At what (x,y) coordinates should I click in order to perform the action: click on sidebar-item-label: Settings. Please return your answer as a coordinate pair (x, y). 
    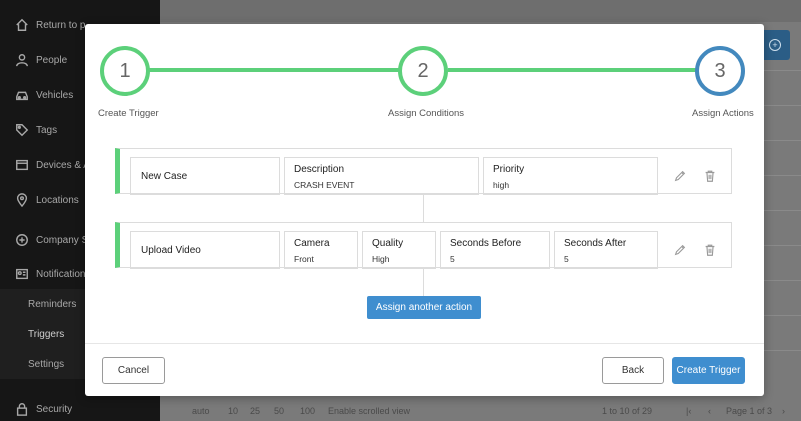
    Looking at the image, I should click on (46, 364).